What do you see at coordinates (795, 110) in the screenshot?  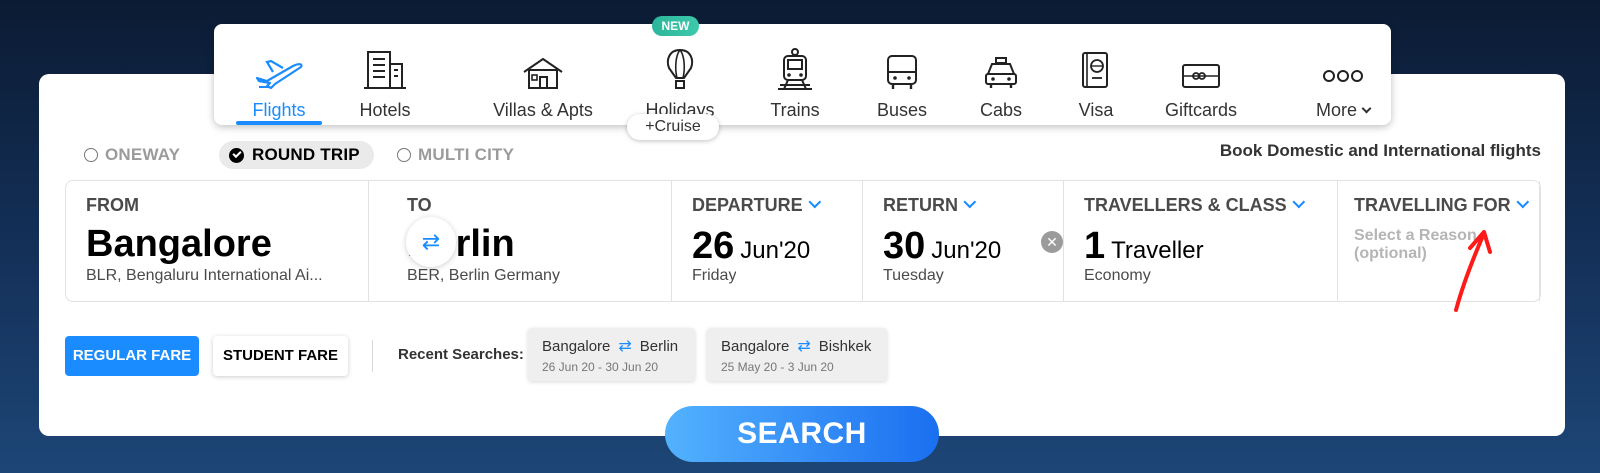 I see `nav-label-trains: Trains` at bounding box center [795, 110].